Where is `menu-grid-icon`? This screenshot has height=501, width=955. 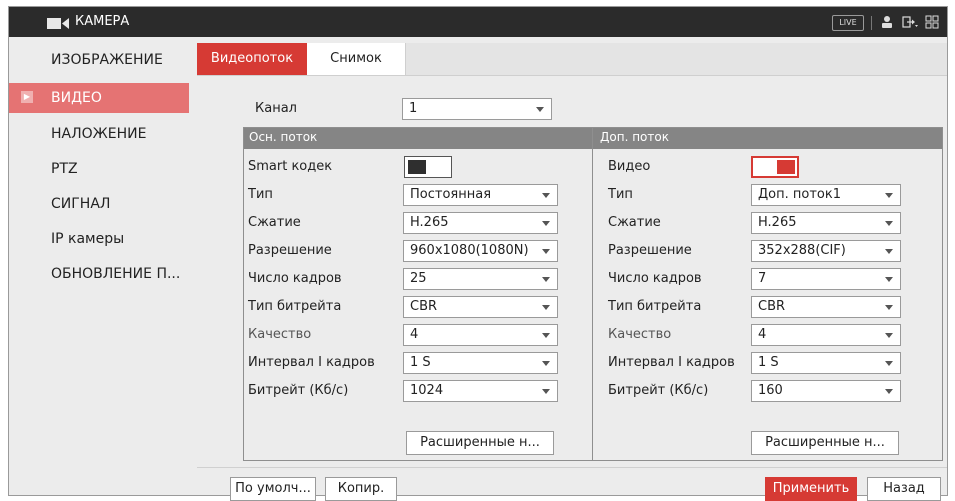
menu-grid-icon is located at coordinates (932, 22).